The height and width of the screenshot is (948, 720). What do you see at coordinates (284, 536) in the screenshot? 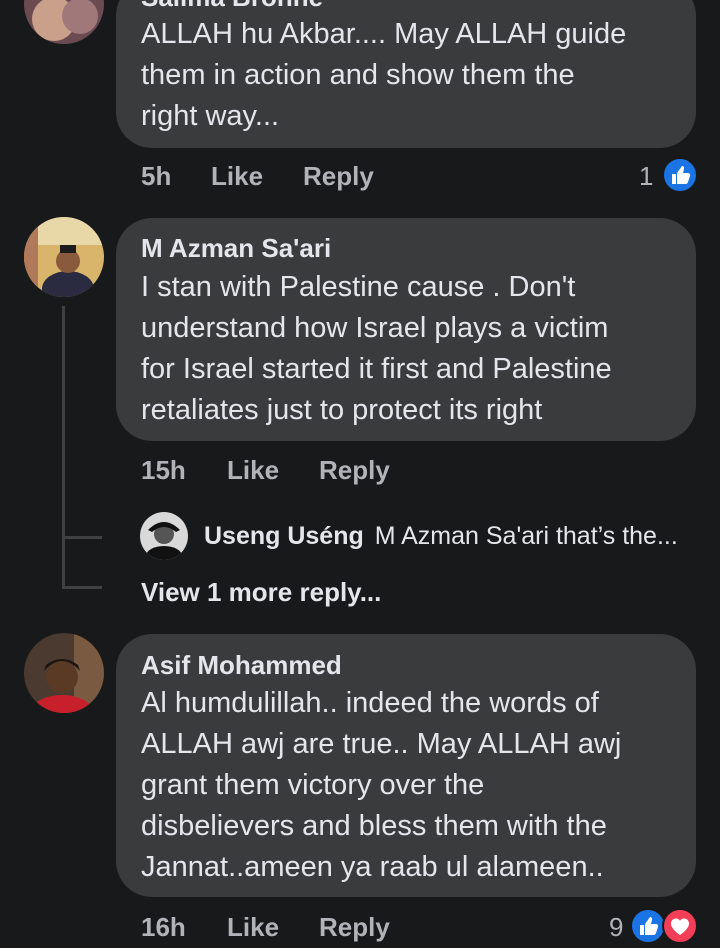
I see `reply-author: Useng Uséng` at bounding box center [284, 536].